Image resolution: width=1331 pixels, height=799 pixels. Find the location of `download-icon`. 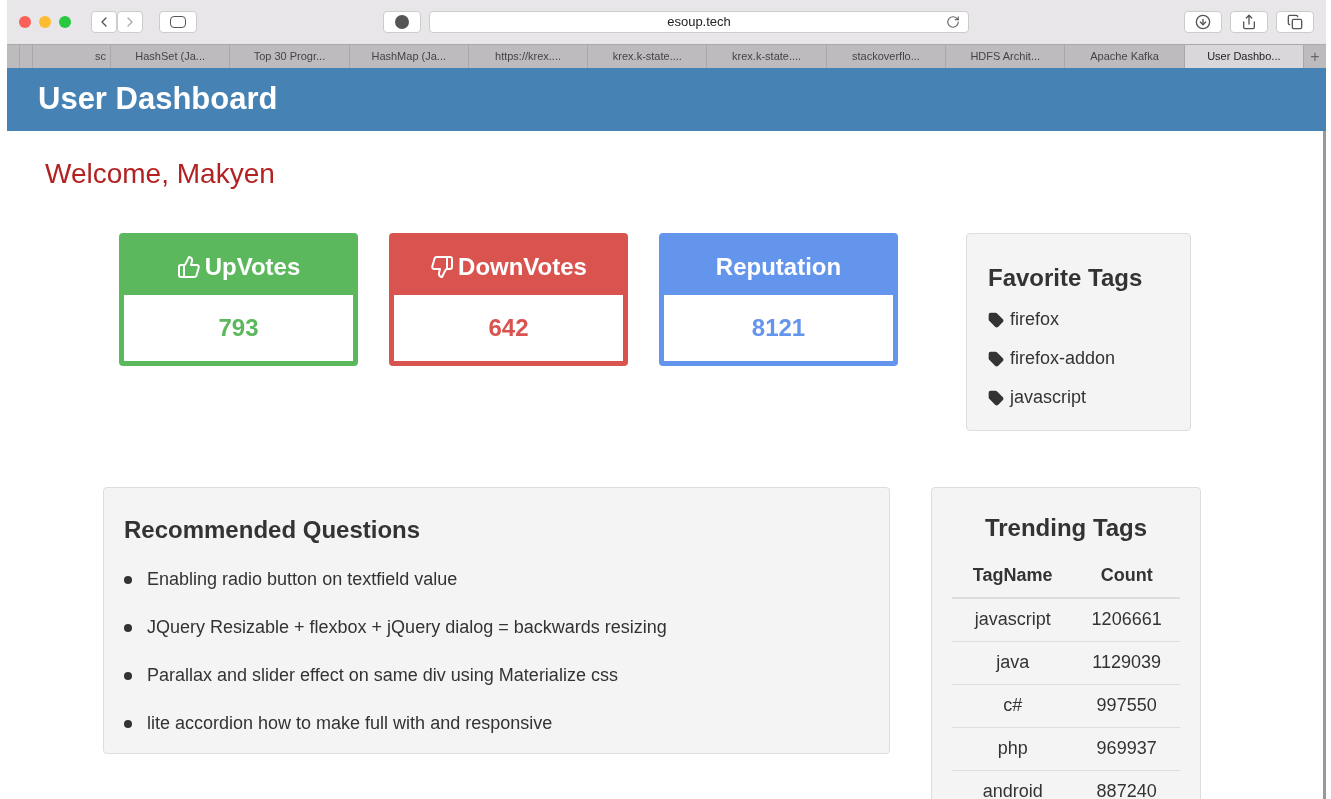

download-icon is located at coordinates (1203, 22).